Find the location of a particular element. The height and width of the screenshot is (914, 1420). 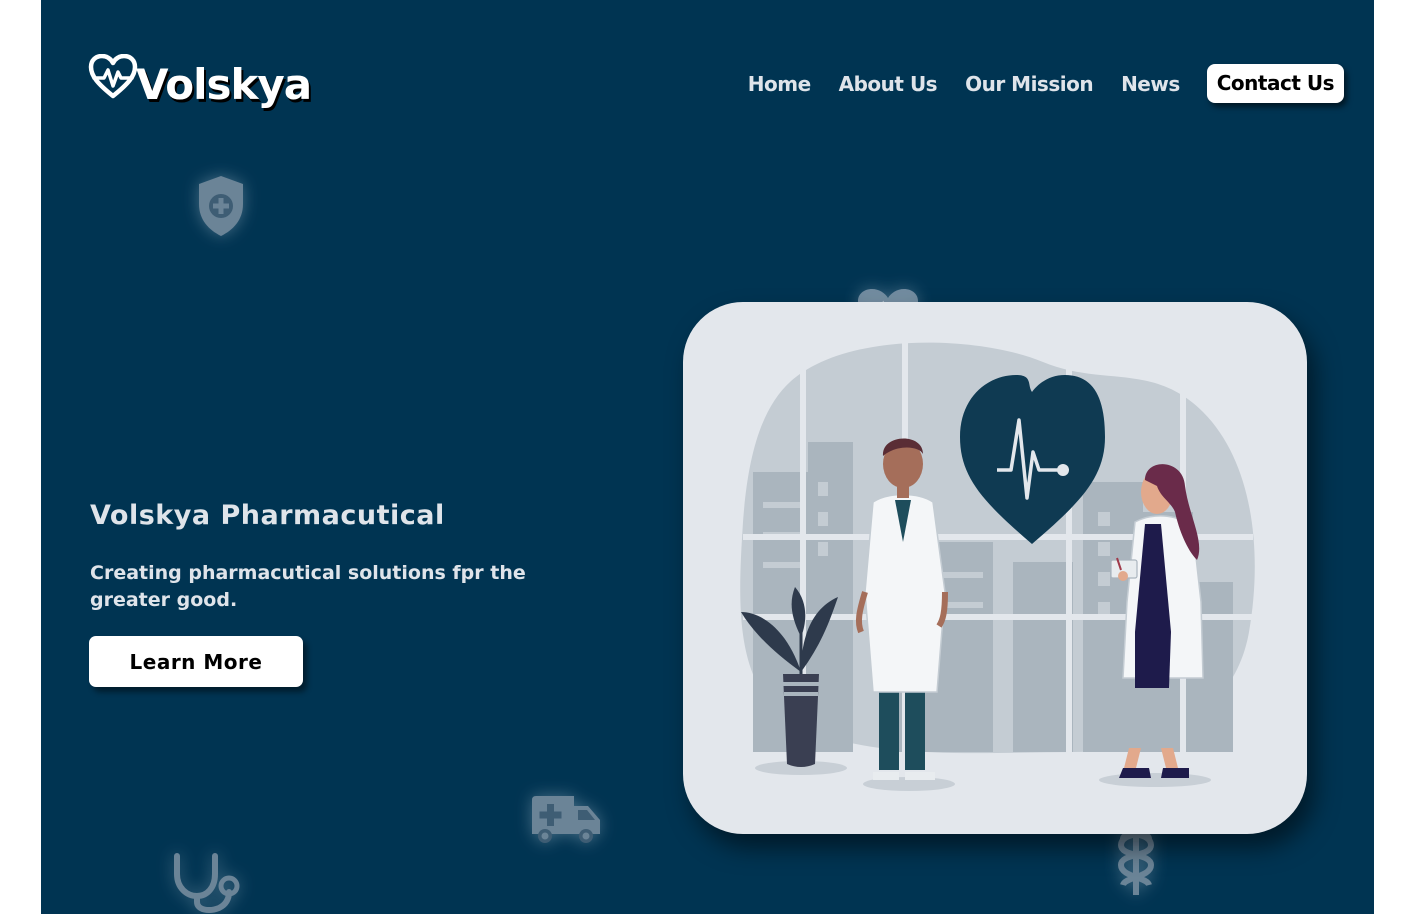

nav-about-us: About Us is located at coordinates (888, 84).